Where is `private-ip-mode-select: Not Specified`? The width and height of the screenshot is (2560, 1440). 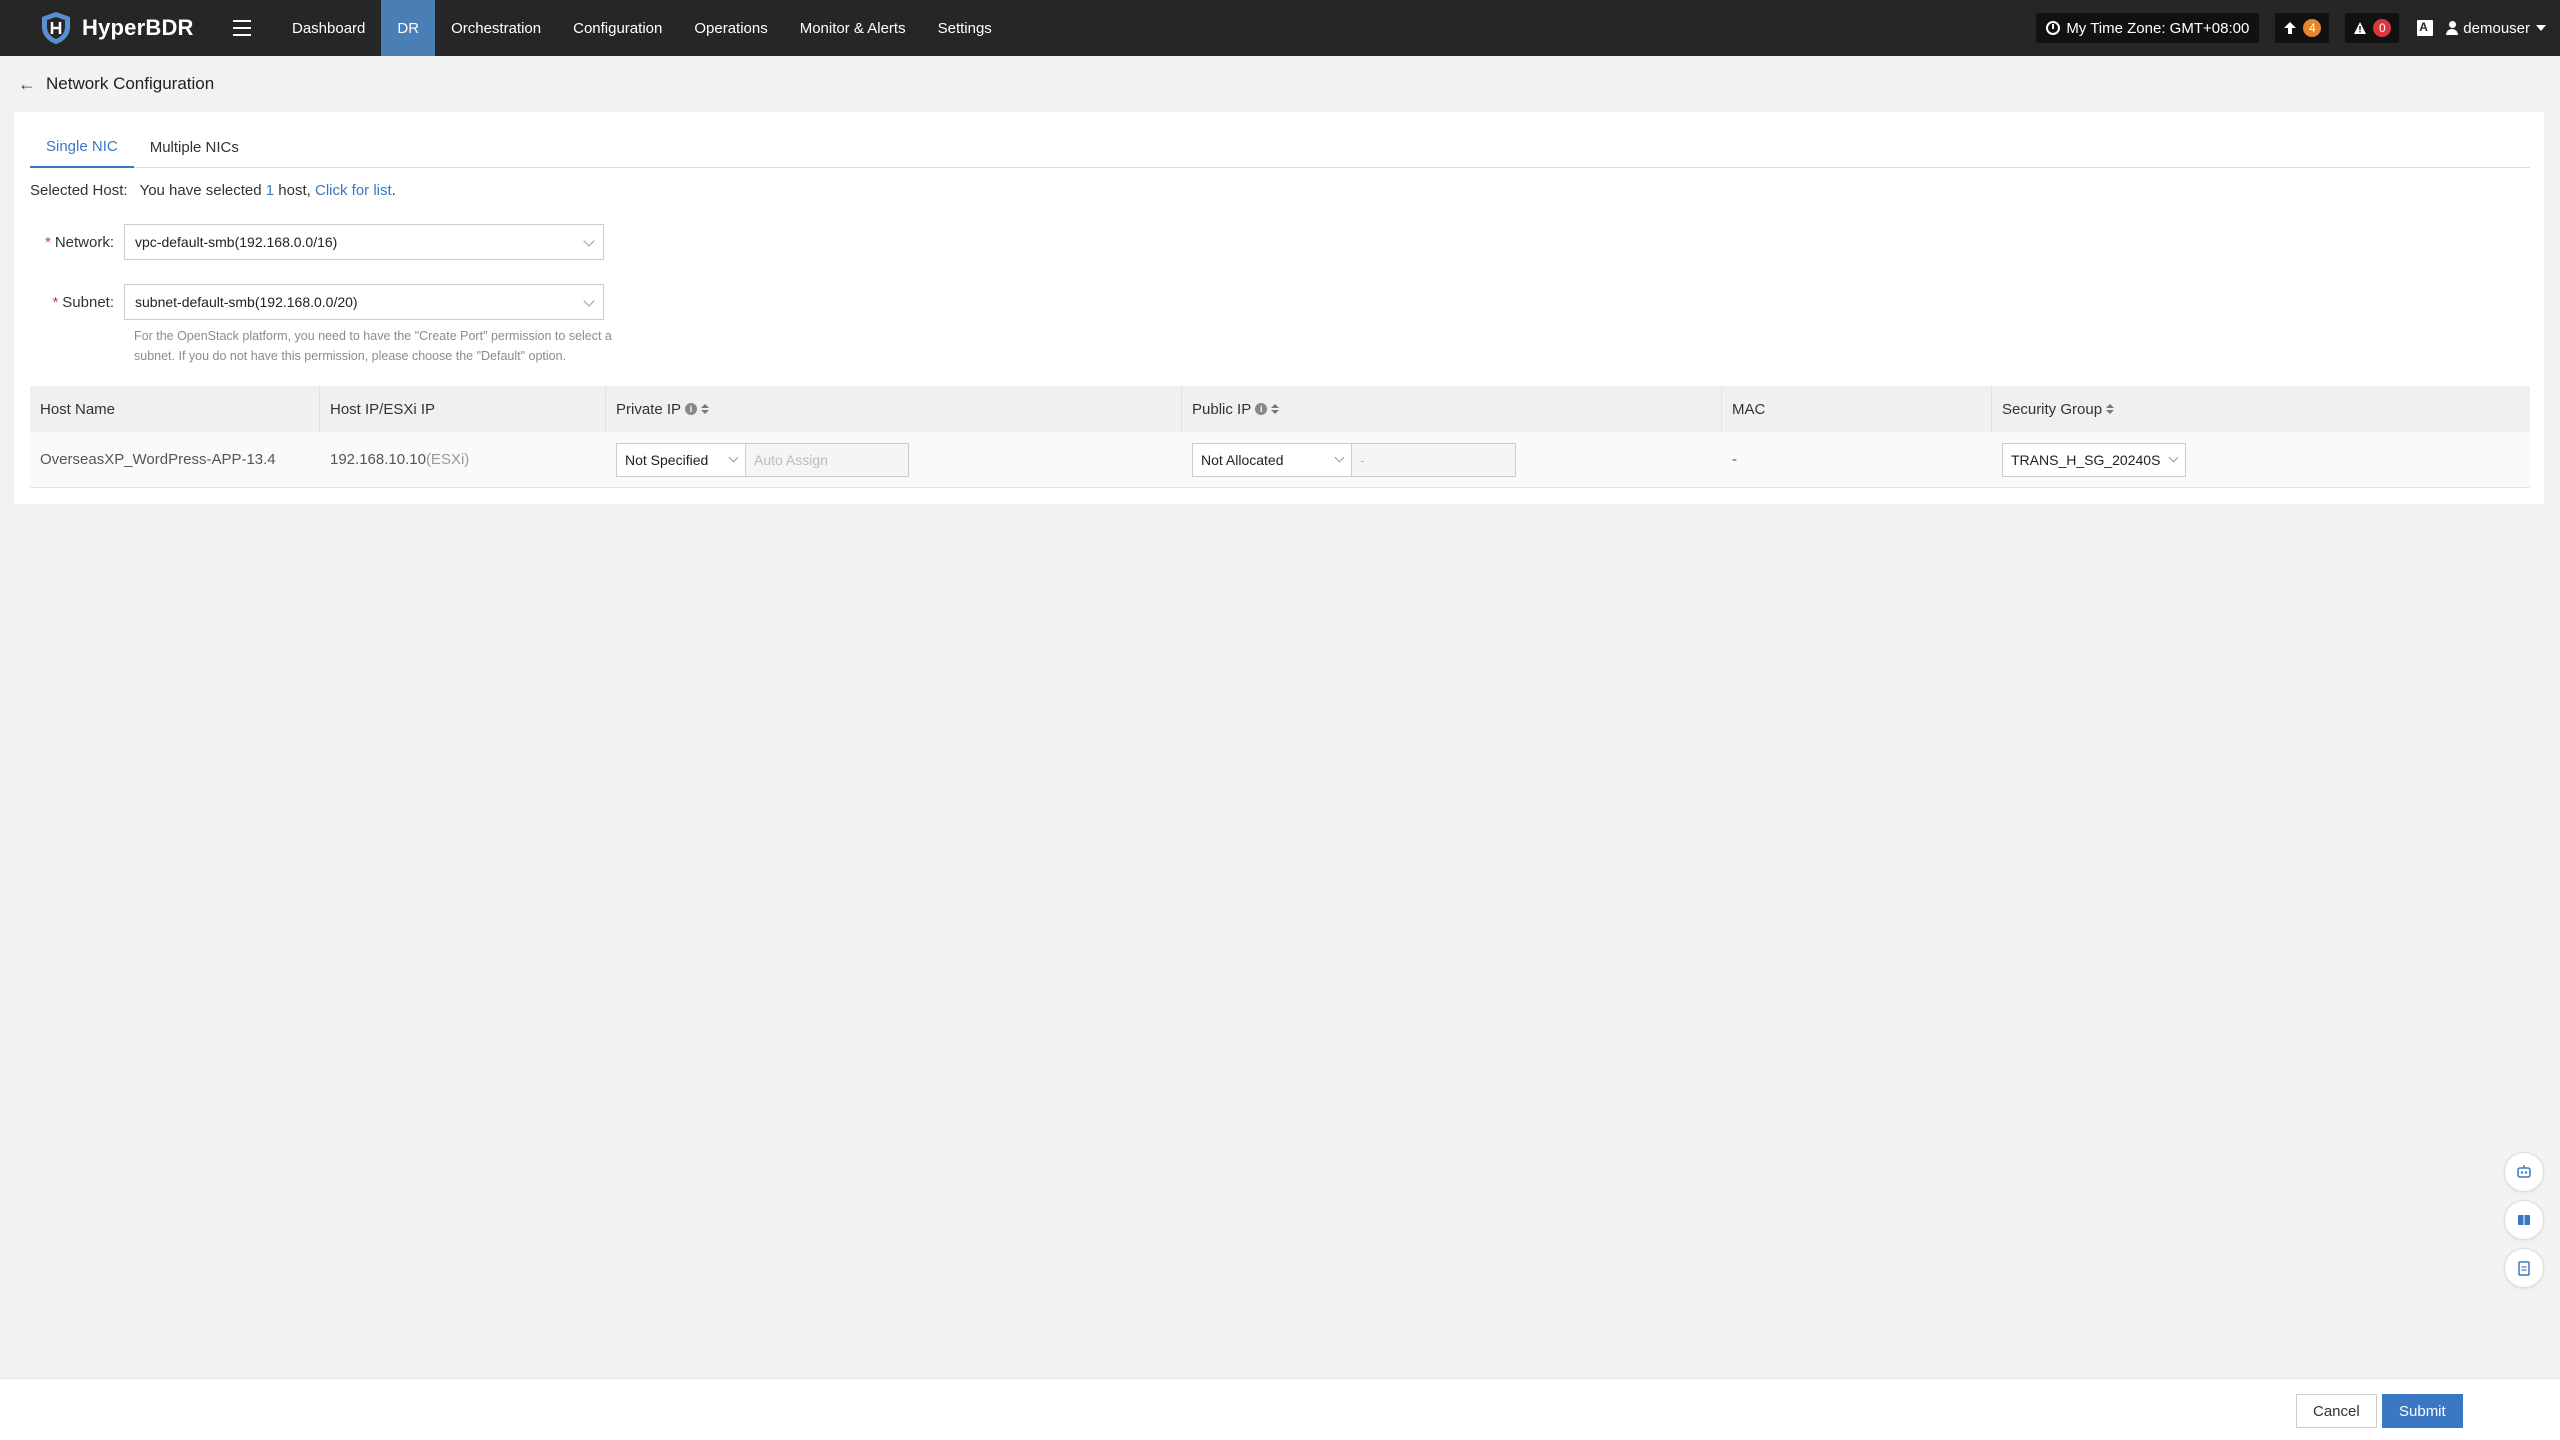 private-ip-mode-select: Not Specified is located at coordinates (681, 459).